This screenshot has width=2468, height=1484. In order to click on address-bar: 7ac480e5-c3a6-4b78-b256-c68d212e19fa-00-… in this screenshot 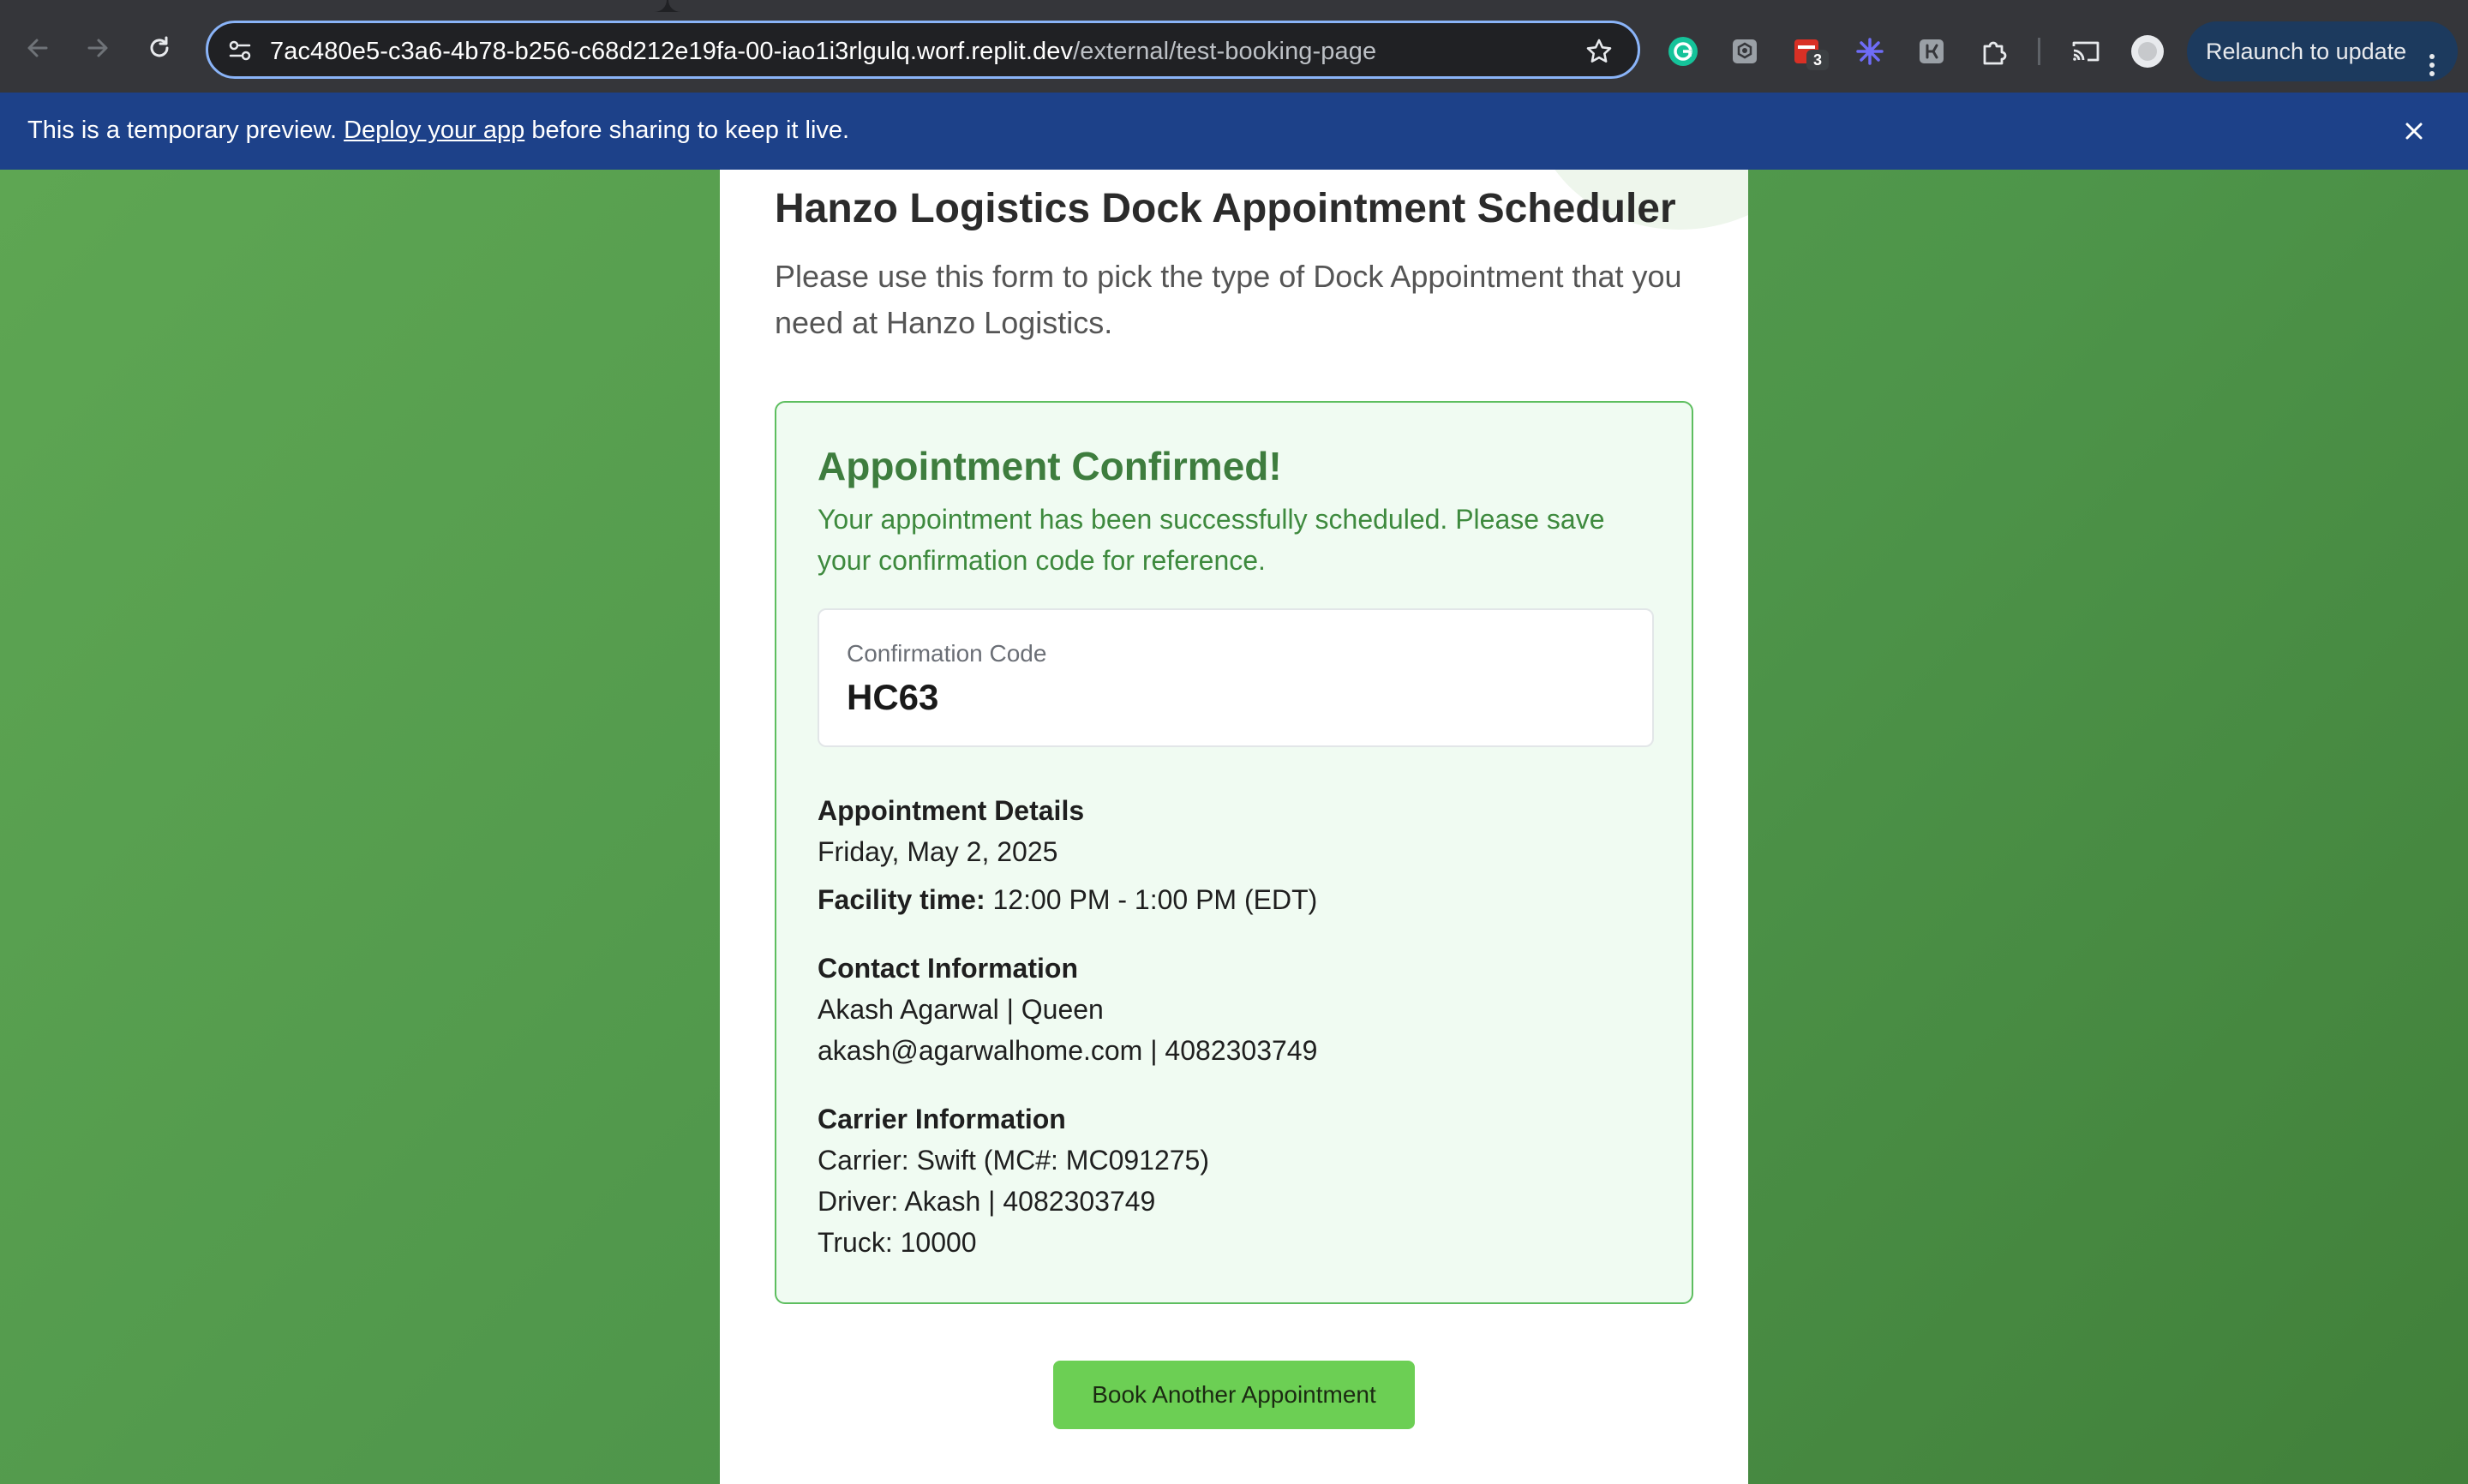, I will do `click(923, 50)`.